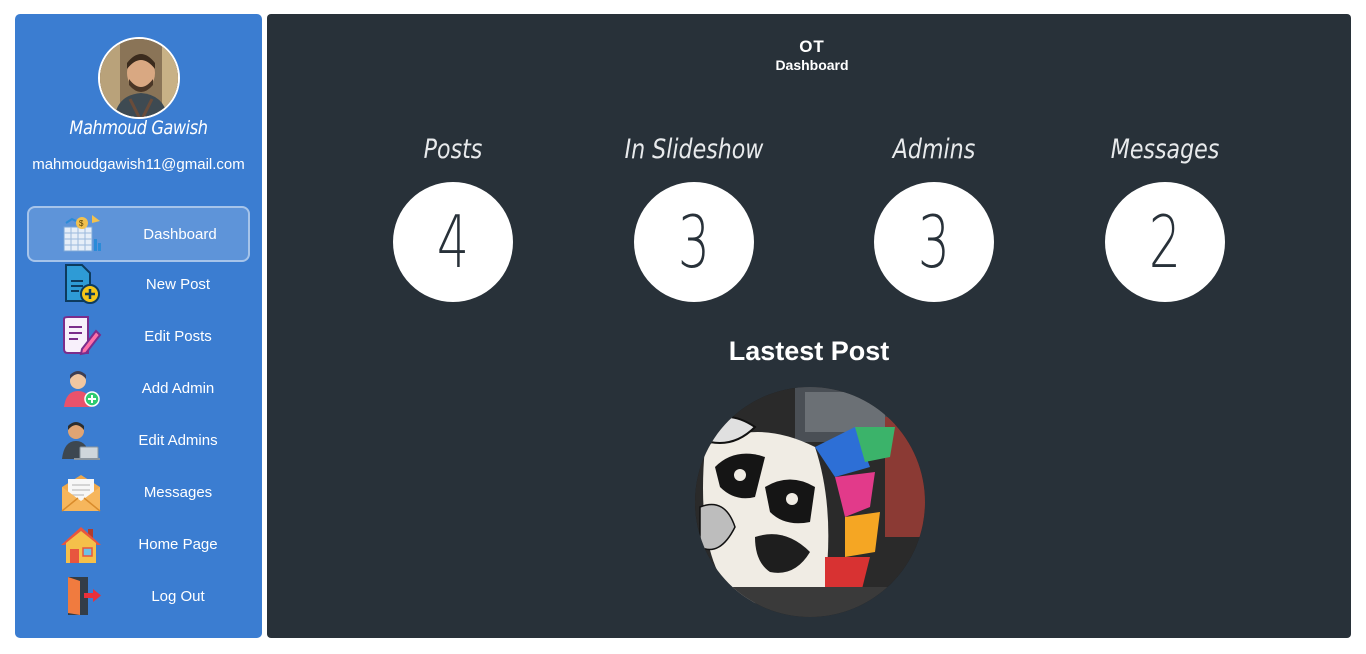 The image size is (1366, 654). Describe the element at coordinates (178, 336) in the screenshot. I see `sidebar-item-label: Edit Posts` at that location.